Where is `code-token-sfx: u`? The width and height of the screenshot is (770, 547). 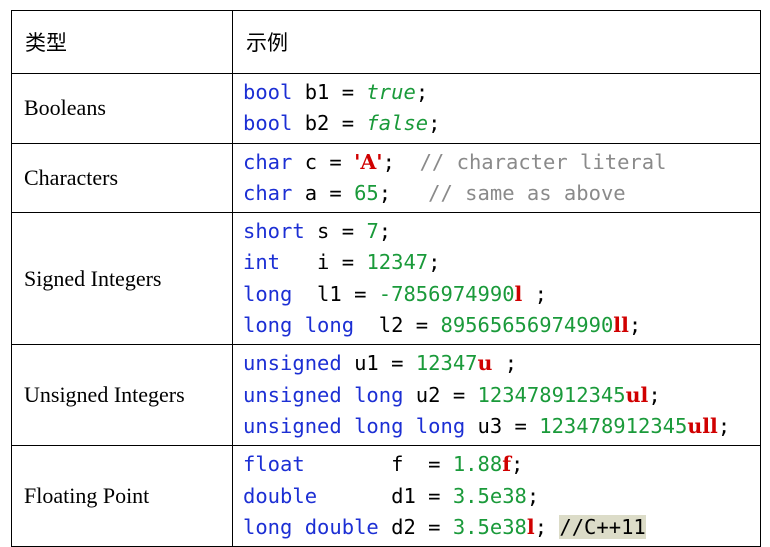 code-token-sfx: u is located at coordinates (485, 363).